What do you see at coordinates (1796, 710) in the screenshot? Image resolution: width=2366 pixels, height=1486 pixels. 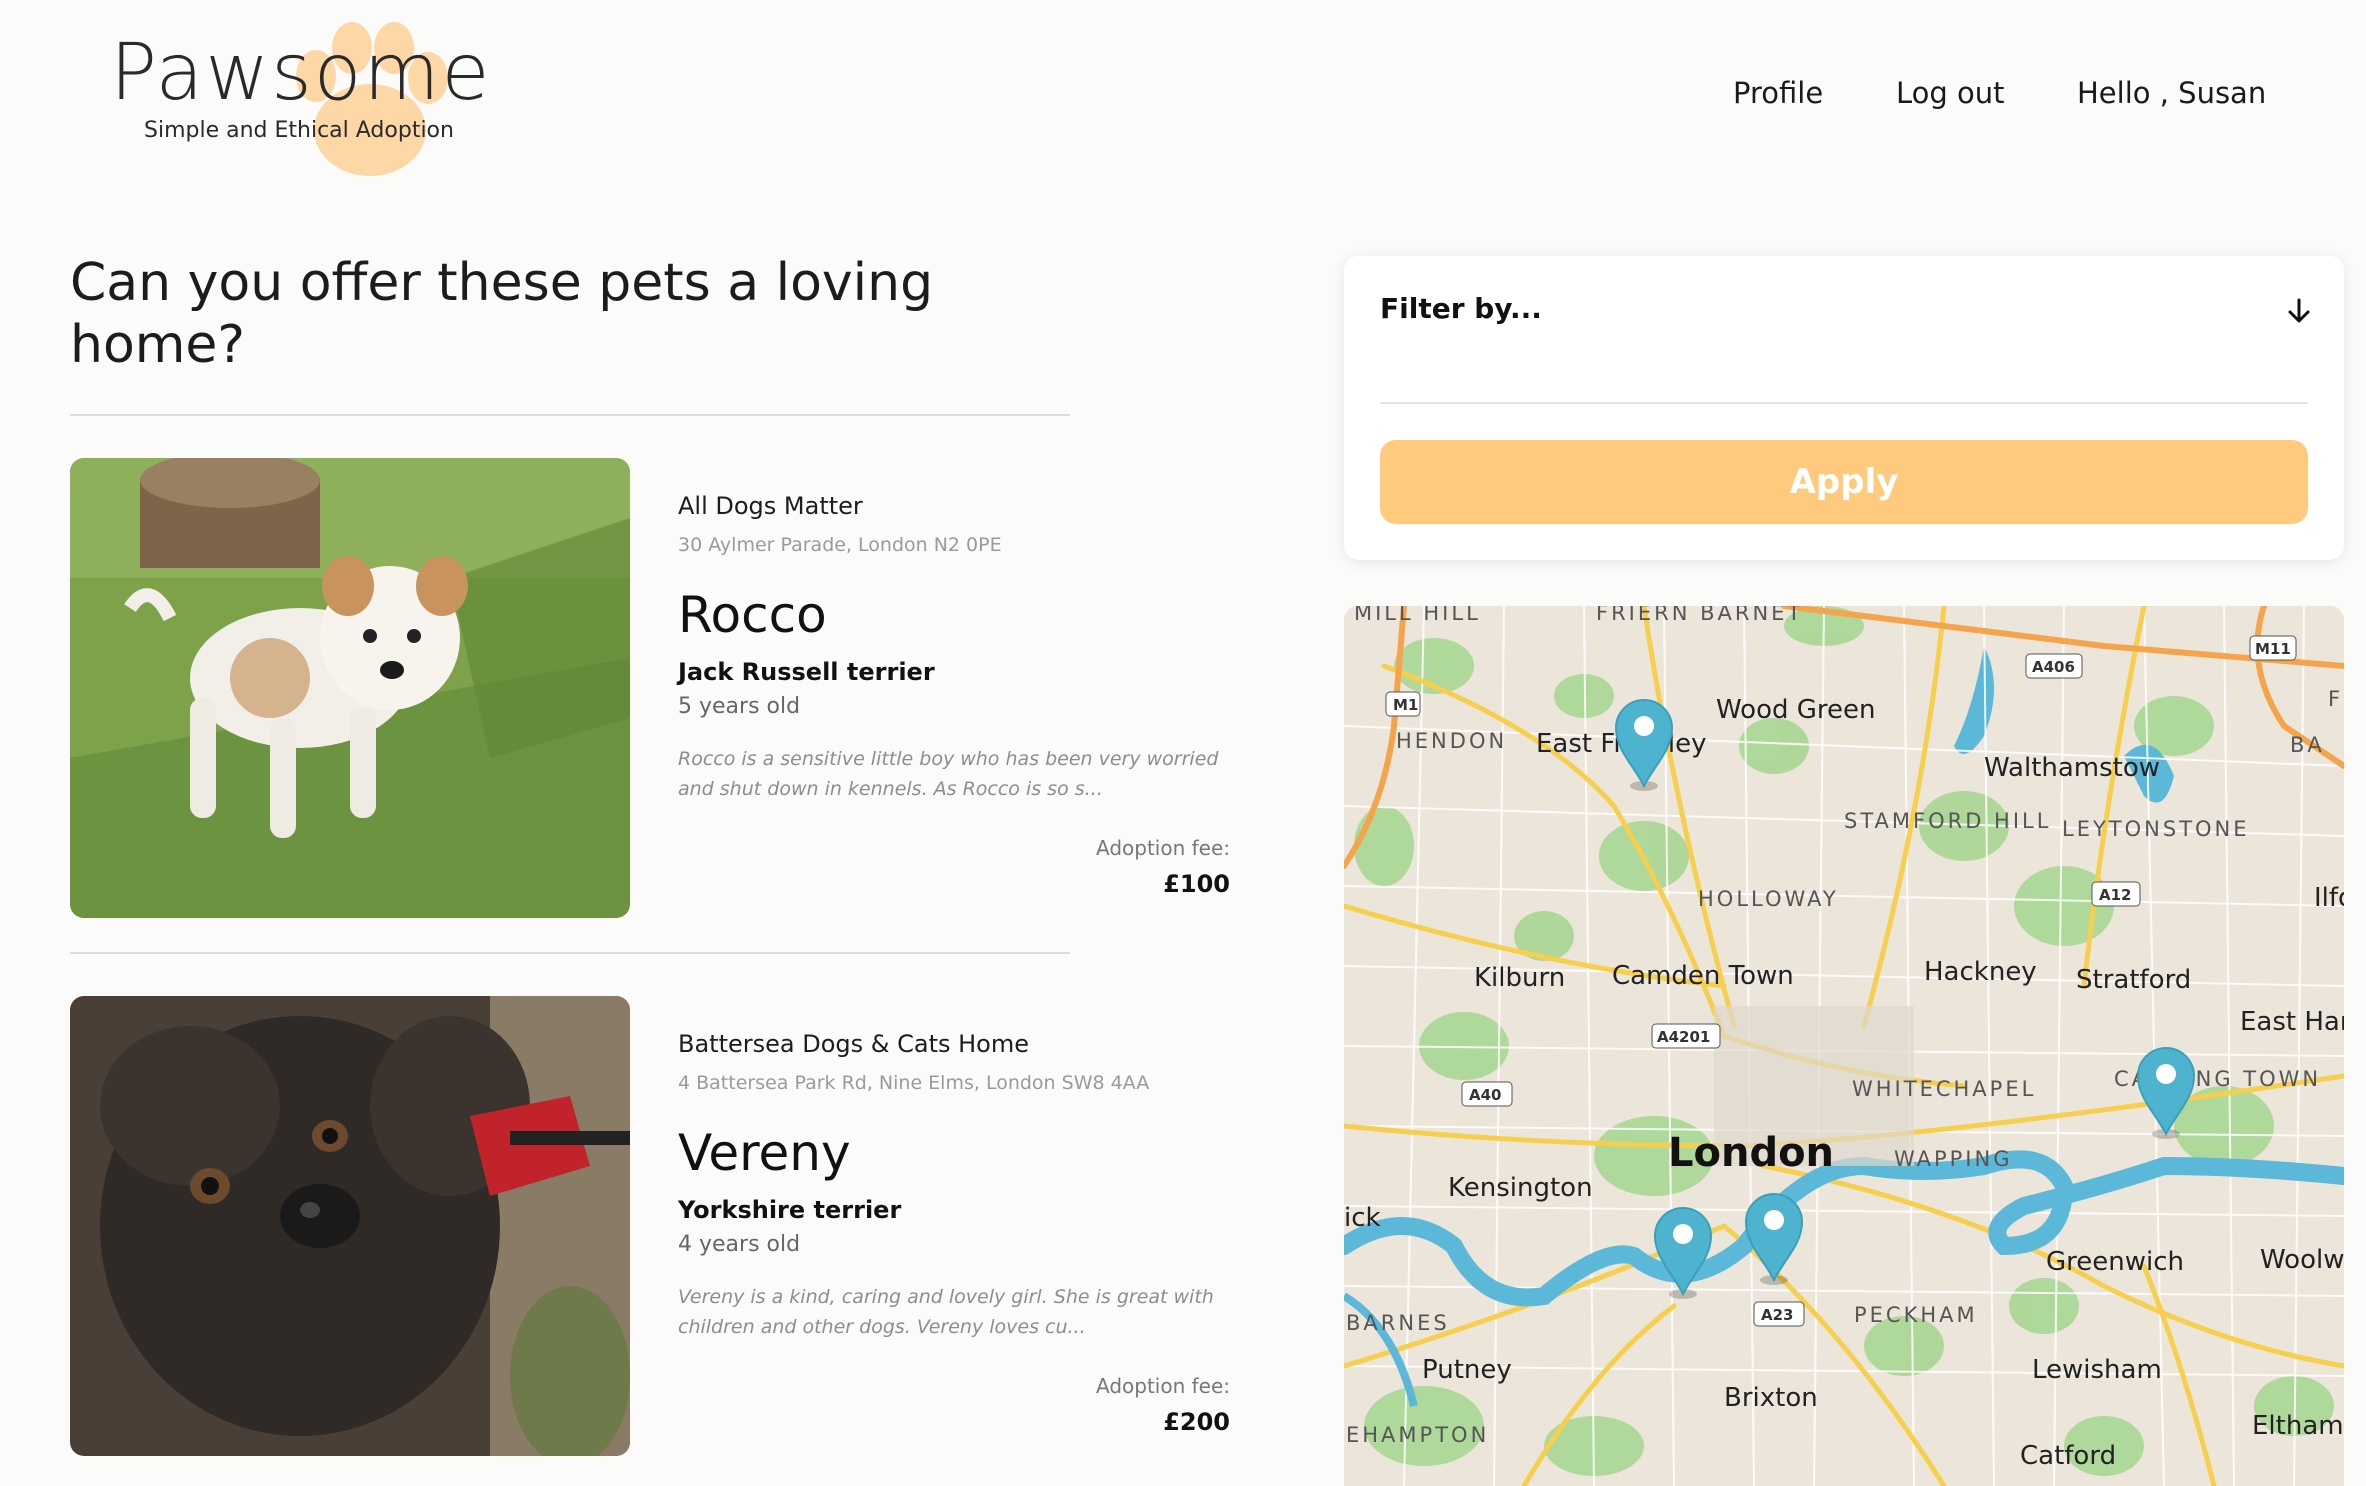 I see `map-label: Wood Green` at bounding box center [1796, 710].